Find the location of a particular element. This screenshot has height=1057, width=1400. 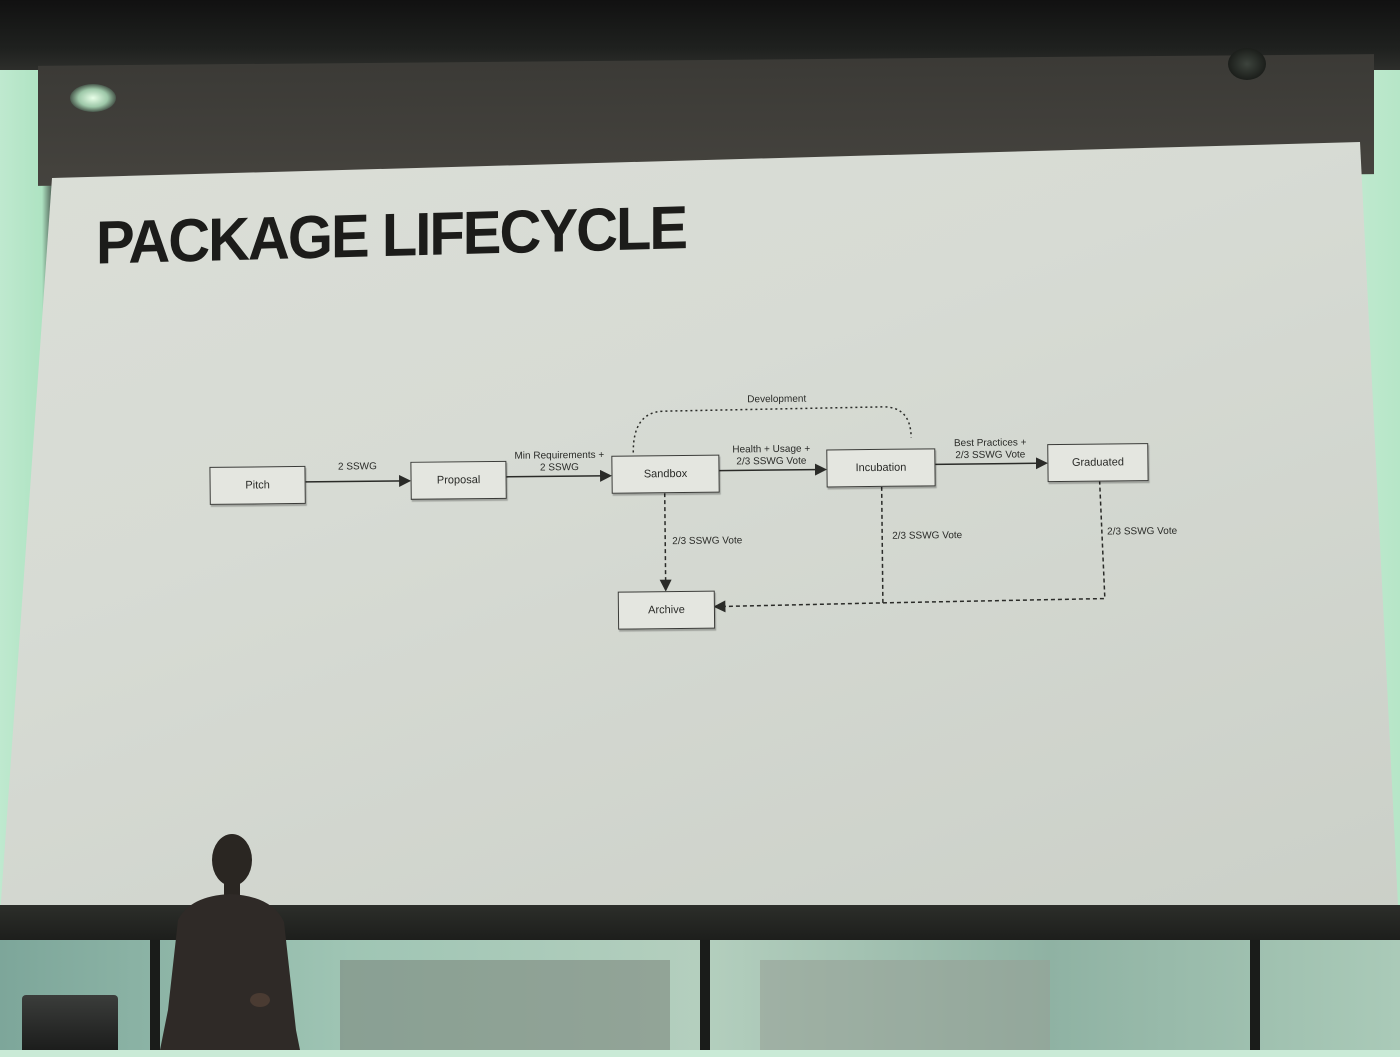

speaker-silhouette is located at coordinates (230, 942).